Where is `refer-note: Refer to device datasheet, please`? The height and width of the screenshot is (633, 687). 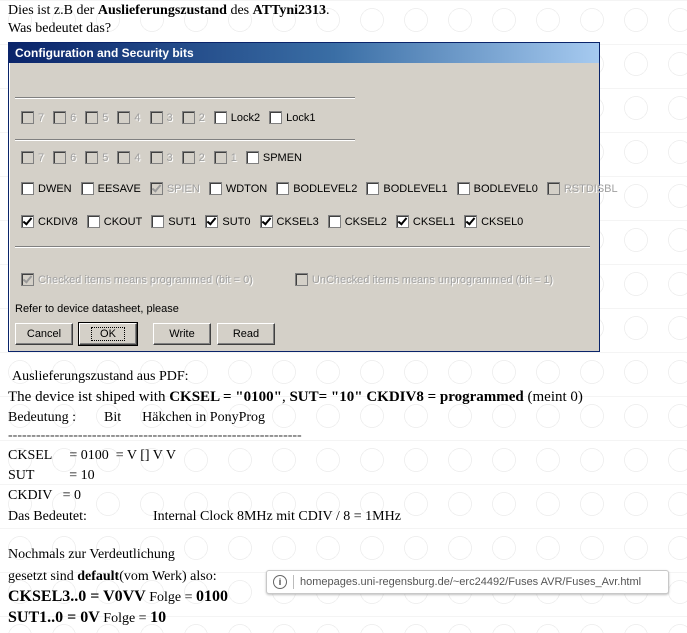 refer-note: Refer to device datasheet, please is located at coordinates (97, 309).